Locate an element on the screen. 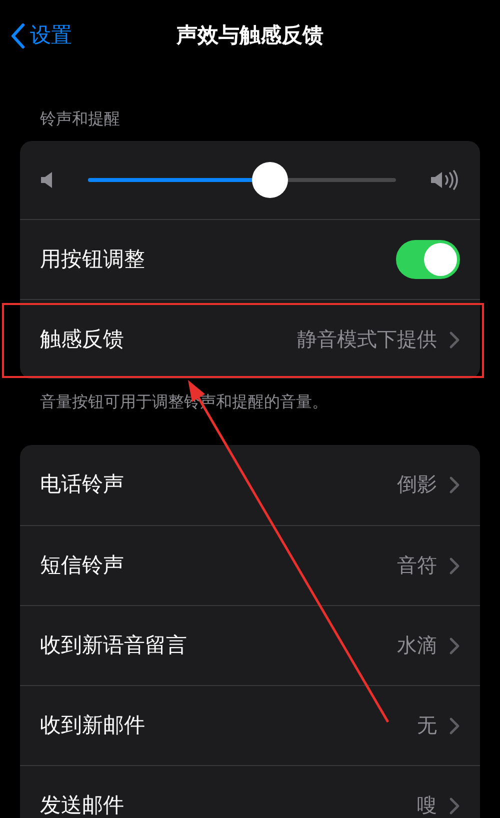  row-label: 短信铃声 is located at coordinates (82, 565).